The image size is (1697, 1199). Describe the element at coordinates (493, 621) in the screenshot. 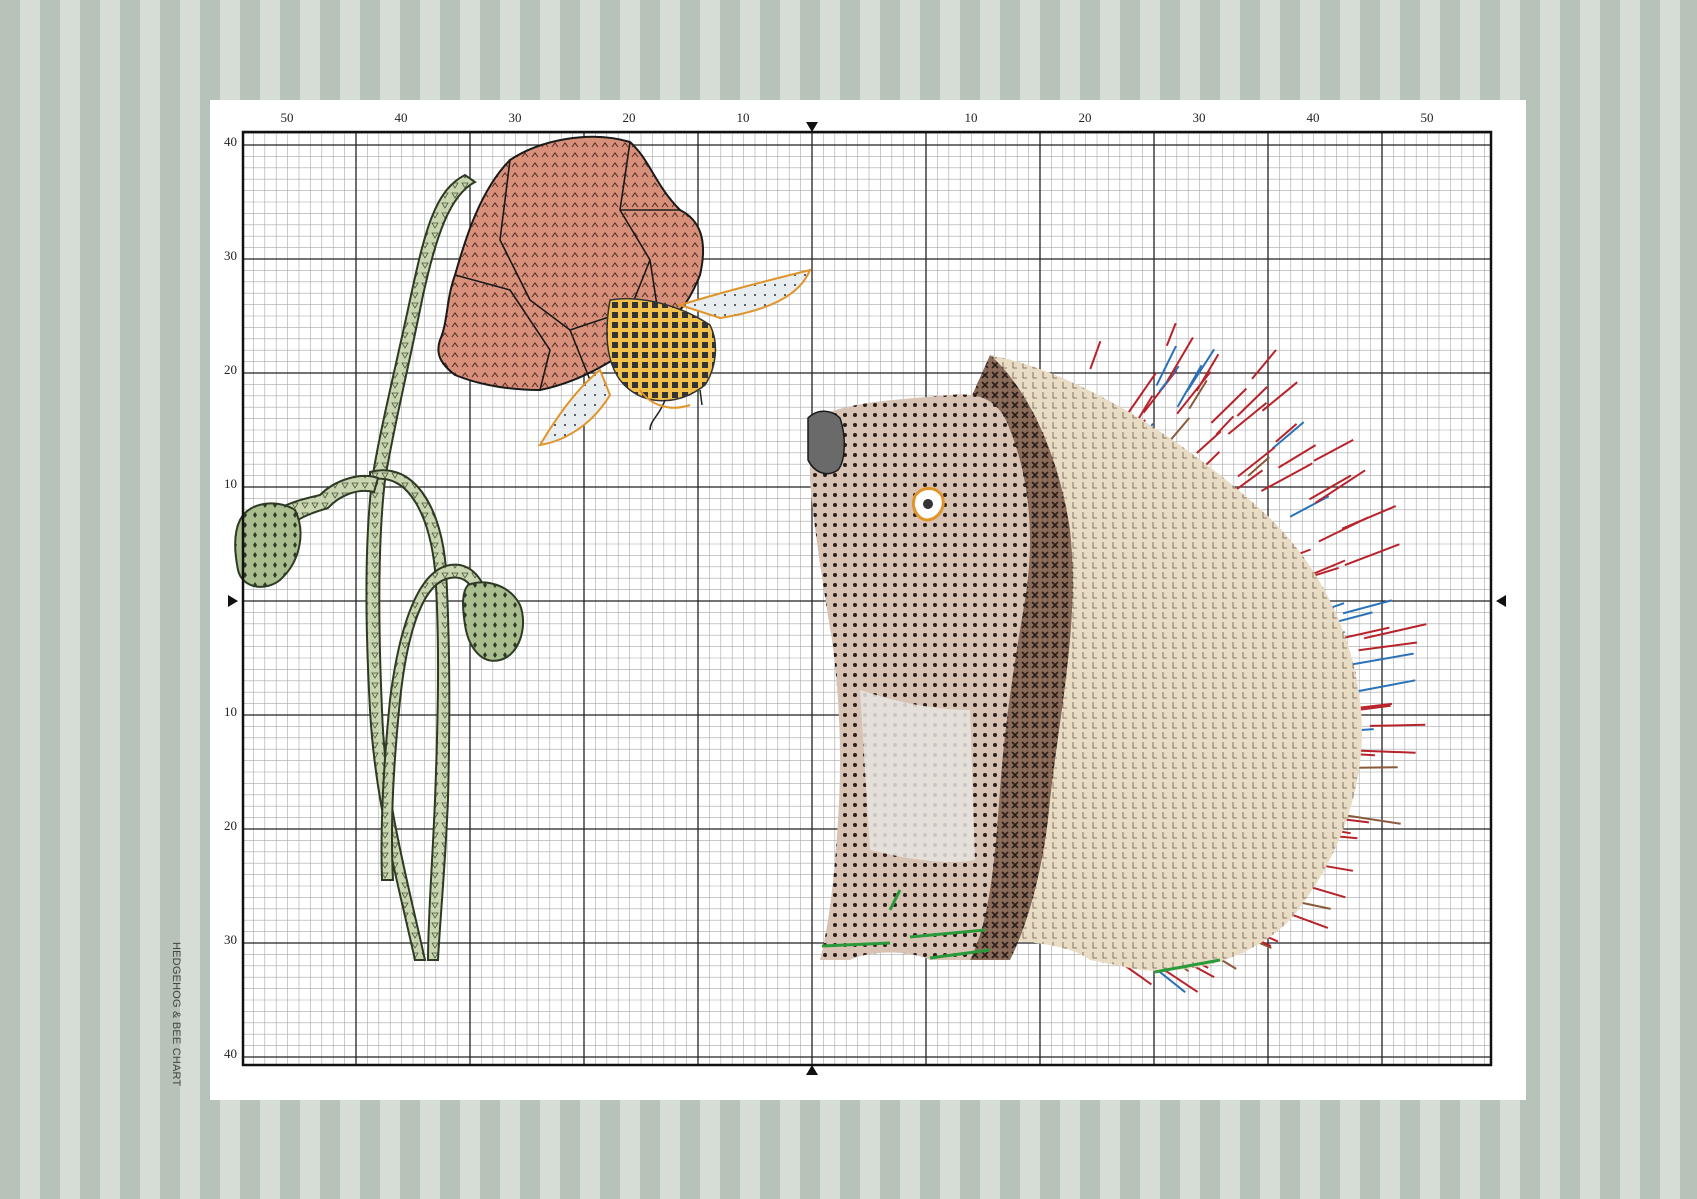

I see `right-bud` at that location.